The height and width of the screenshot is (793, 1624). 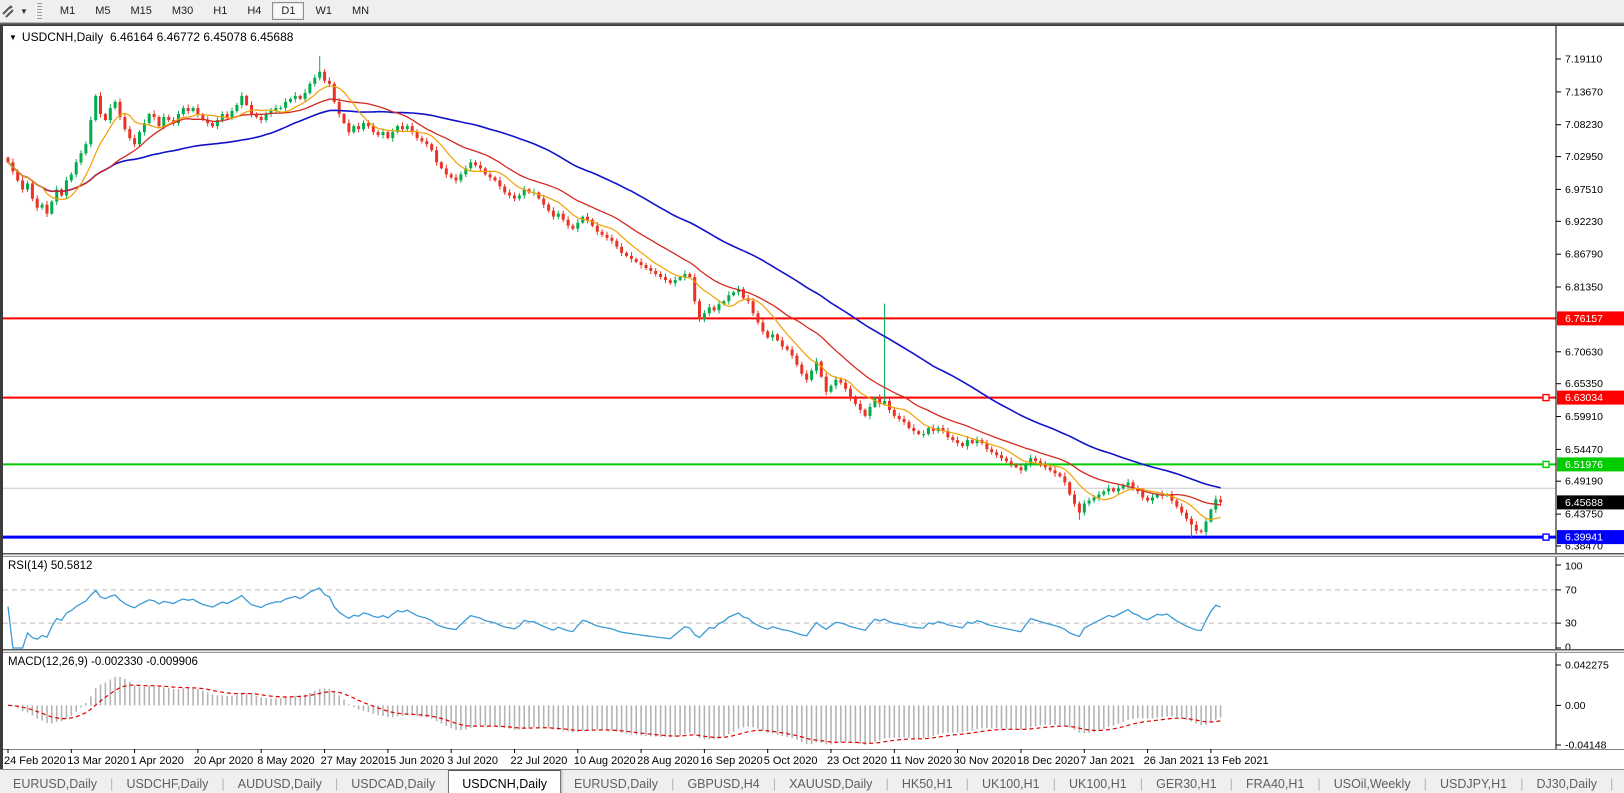 I want to click on timeframe-button-mn: MN, so click(x=360, y=11).